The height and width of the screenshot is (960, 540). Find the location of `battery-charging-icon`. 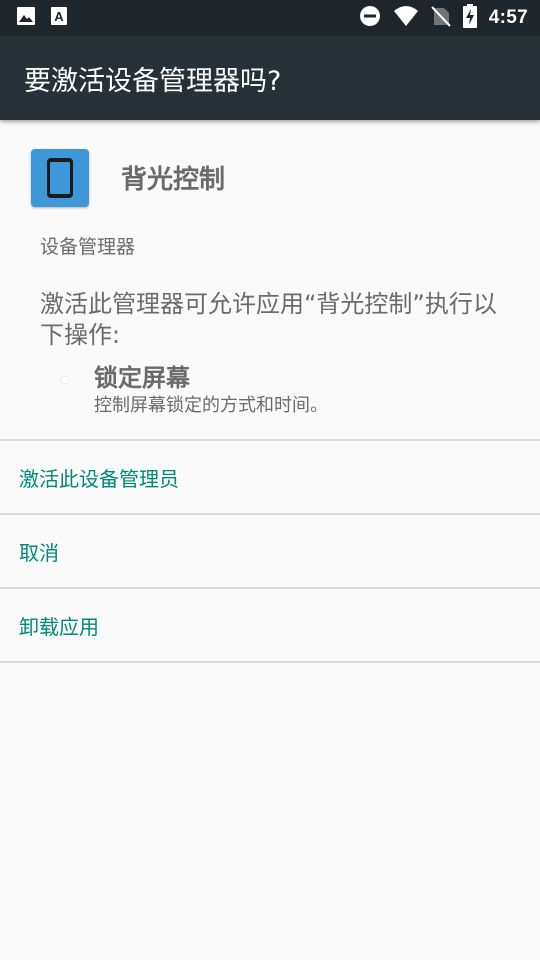

battery-charging-icon is located at coordinates (469, 18).